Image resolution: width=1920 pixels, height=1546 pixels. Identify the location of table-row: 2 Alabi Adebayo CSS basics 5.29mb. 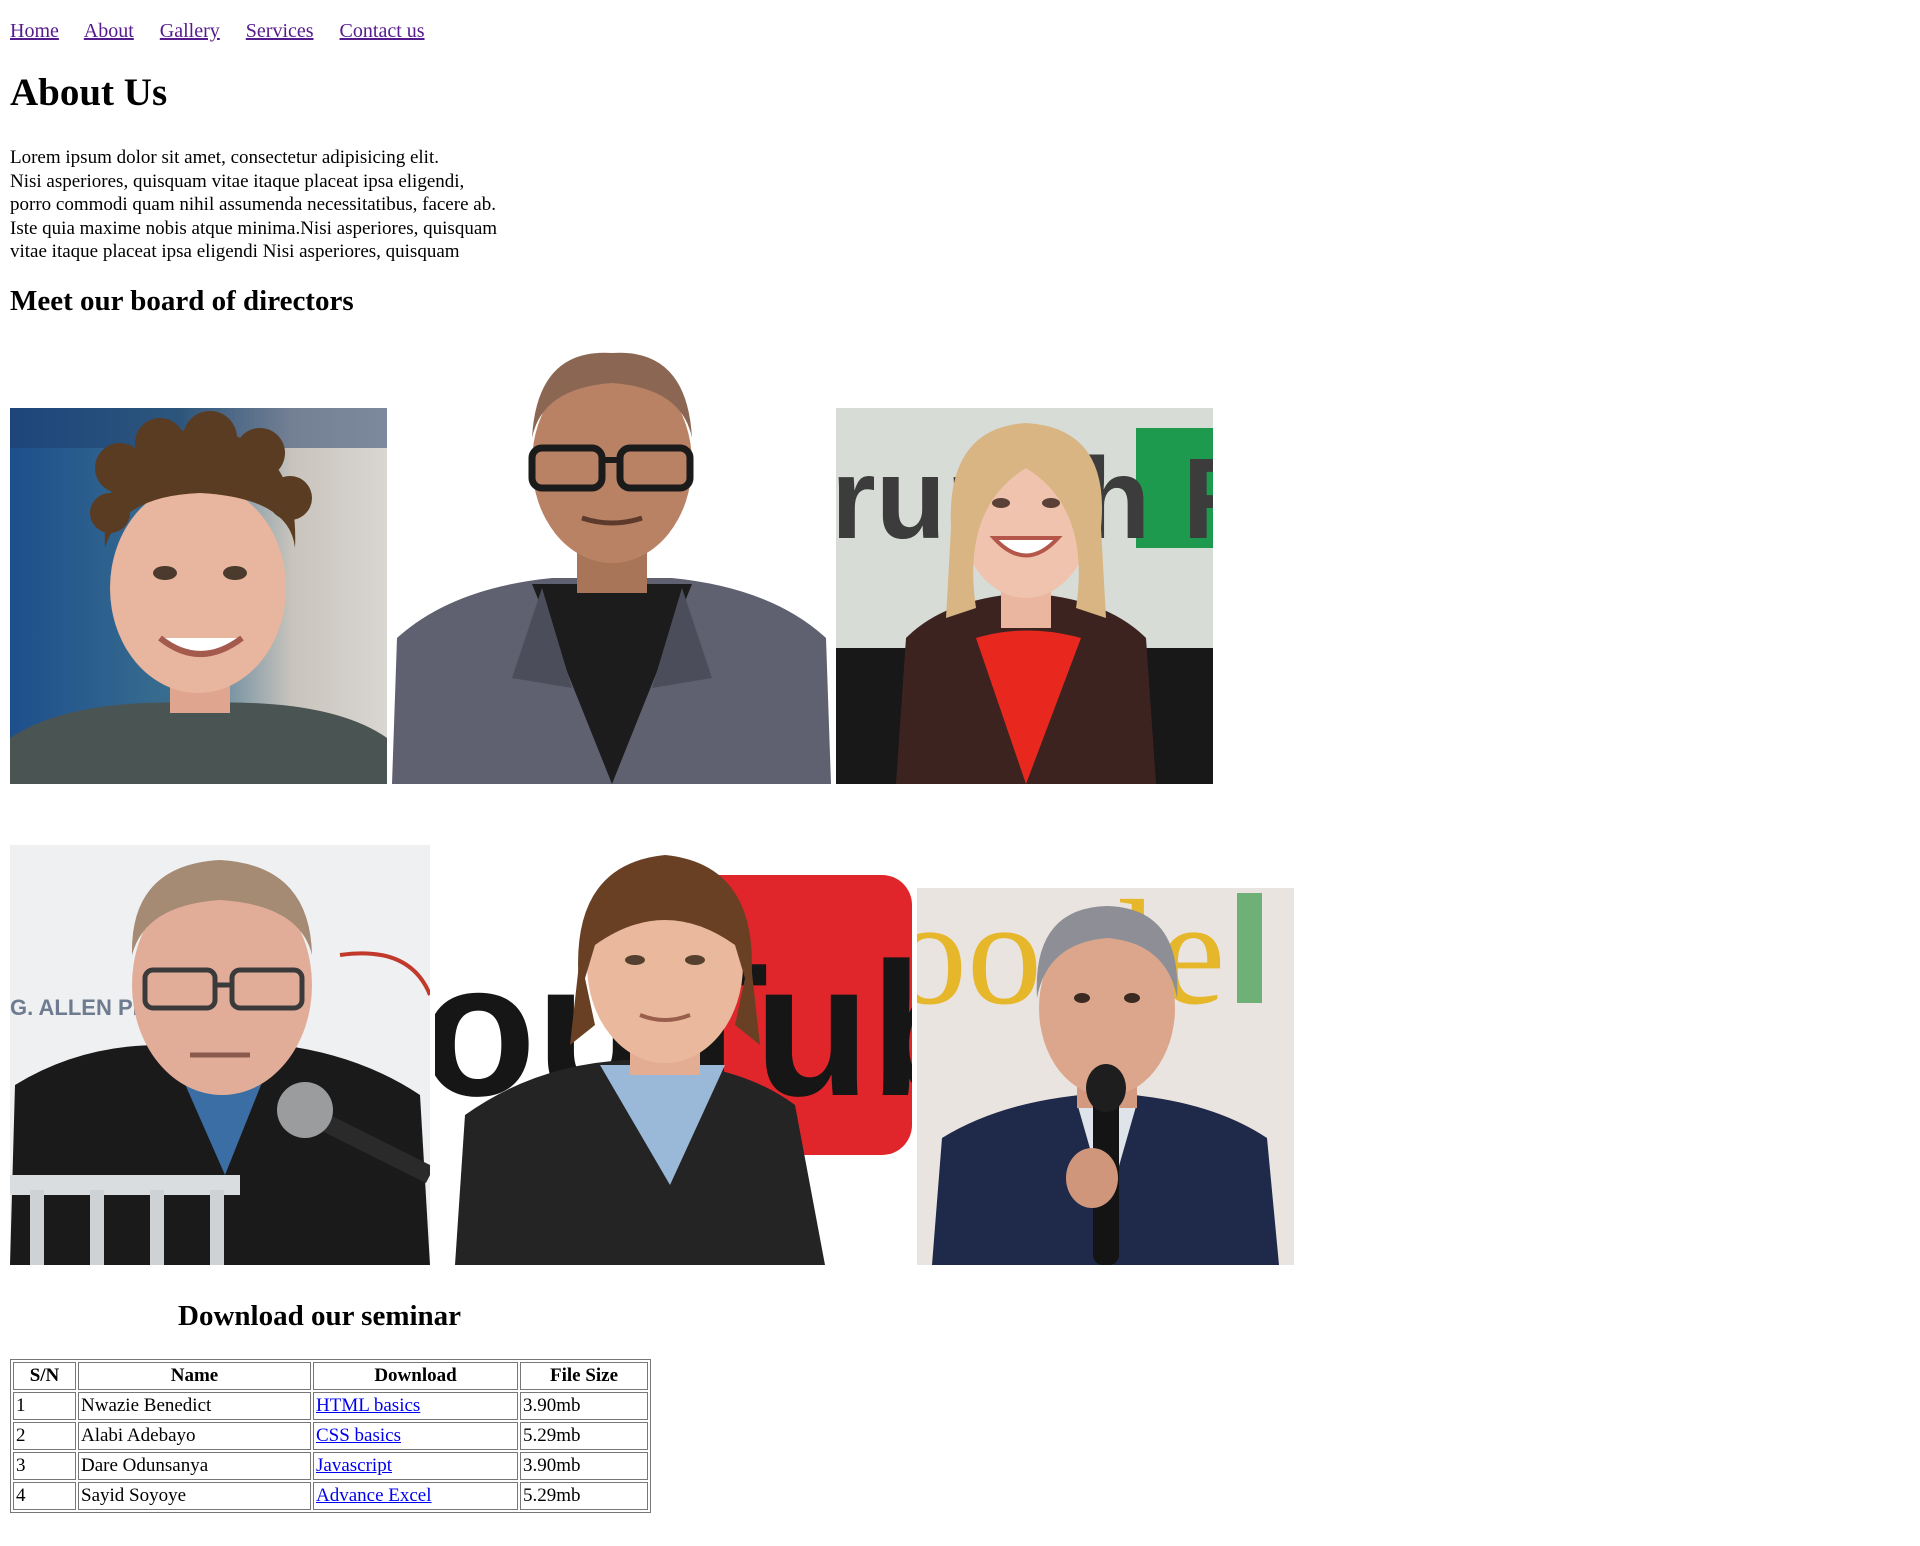
(330, 1436).